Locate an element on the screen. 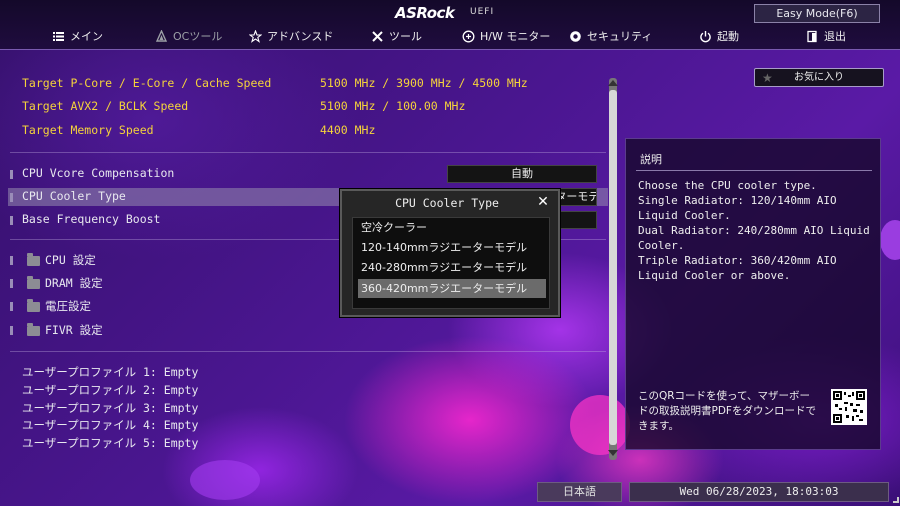 The width and height of the screenshot is (900, 506). language-button: 日本語 is located at coordinates (579, 492).